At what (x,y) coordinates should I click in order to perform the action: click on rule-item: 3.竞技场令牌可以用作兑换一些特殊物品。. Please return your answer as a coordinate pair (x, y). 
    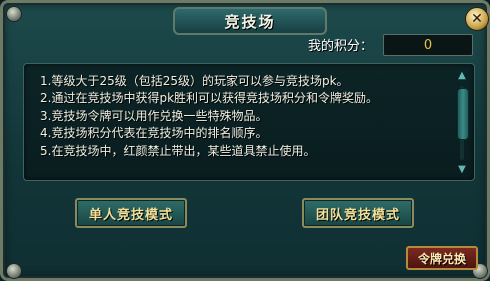
    Looking at the image, I should click on (154, 115).